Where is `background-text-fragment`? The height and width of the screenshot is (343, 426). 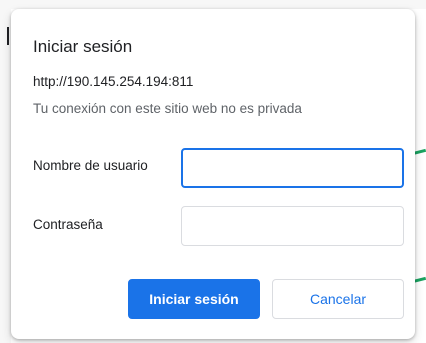
background-text-fragment is located at coordinates (8, 36).